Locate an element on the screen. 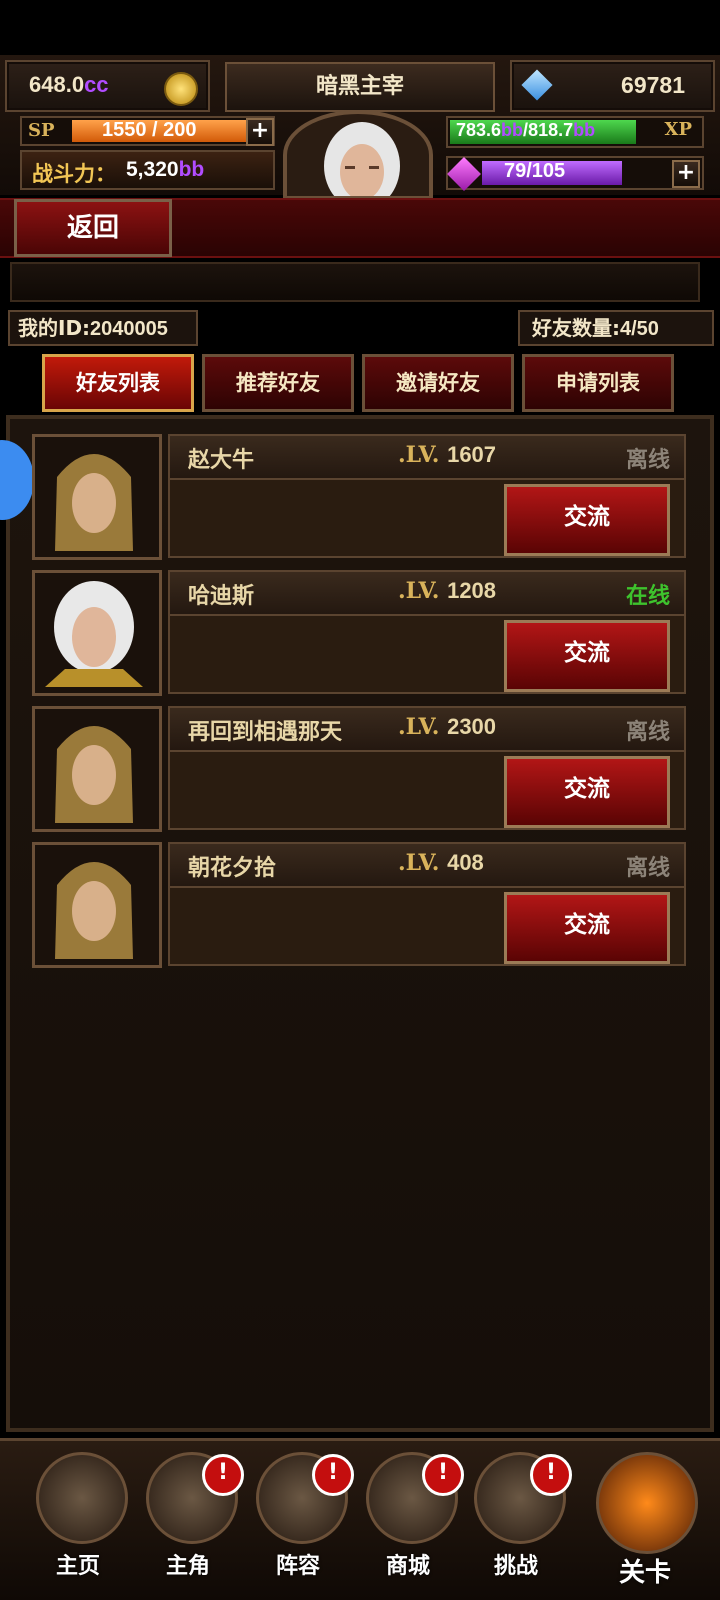  nav-label: 主页 is located at coordinates (77, 1566).